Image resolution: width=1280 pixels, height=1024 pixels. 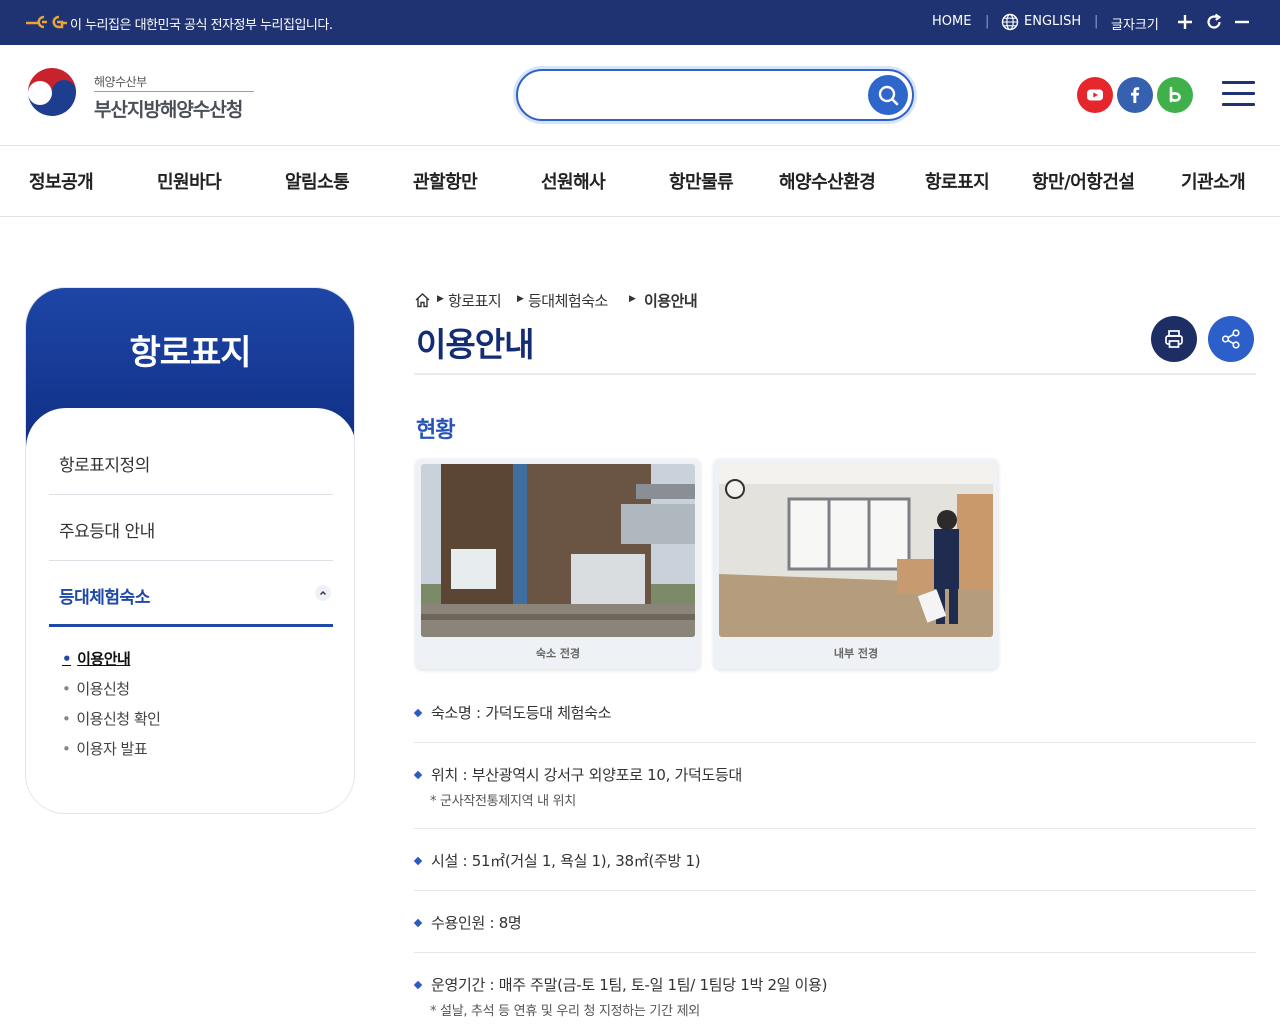 What do you see at coordinates (323, 593) in the screenshot?
I see `chevron-up-icon` at bounding box center [323, 593].